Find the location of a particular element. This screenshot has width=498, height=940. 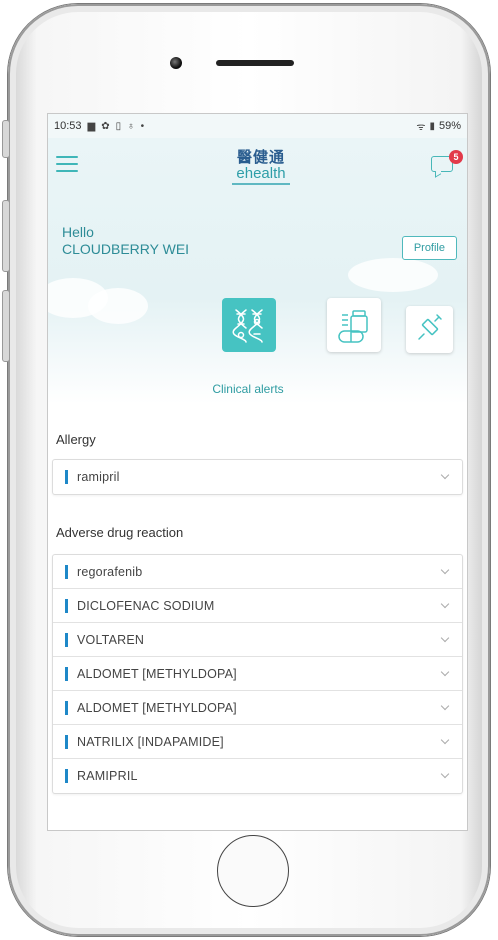

adr-title: Adverse drug reaction is located at coordinates (120, 532).